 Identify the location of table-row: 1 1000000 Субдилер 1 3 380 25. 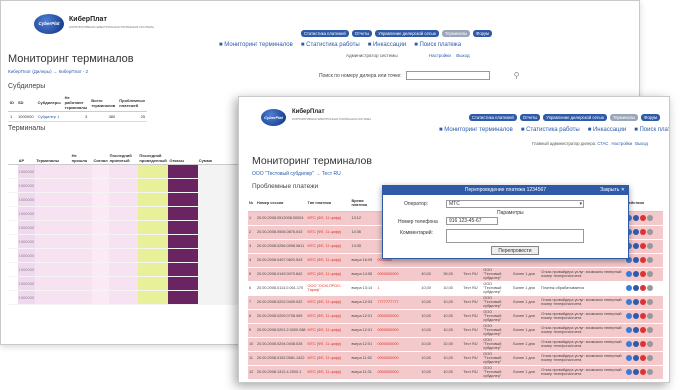
(78, 116).